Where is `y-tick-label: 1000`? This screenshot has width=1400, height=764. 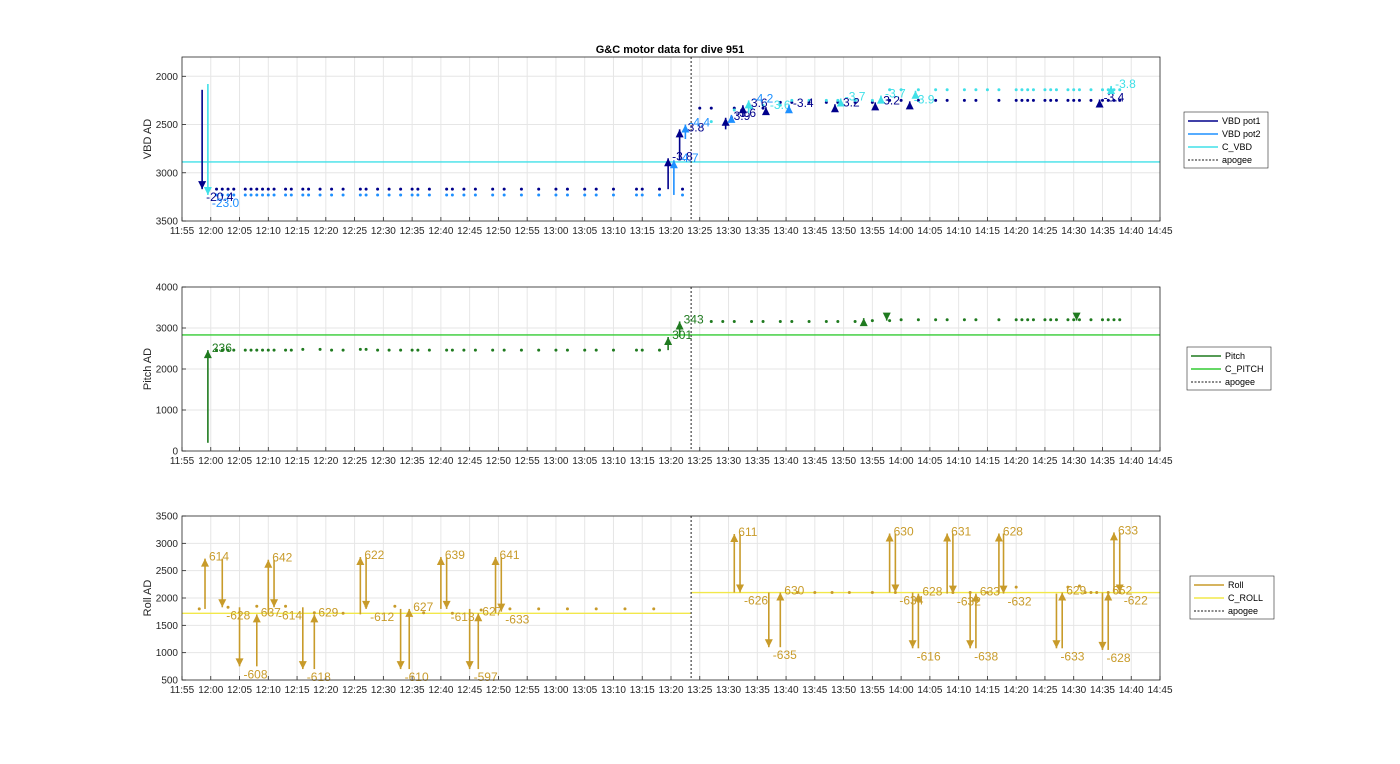 y-tick-label: 1000 is located at coordinates (167, 411).